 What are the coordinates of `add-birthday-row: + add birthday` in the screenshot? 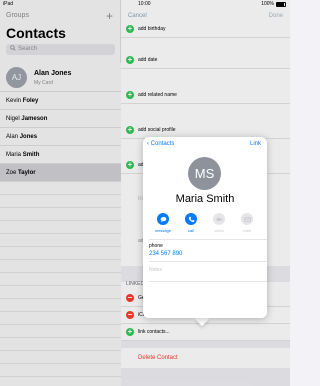 It's located at (205, 29).